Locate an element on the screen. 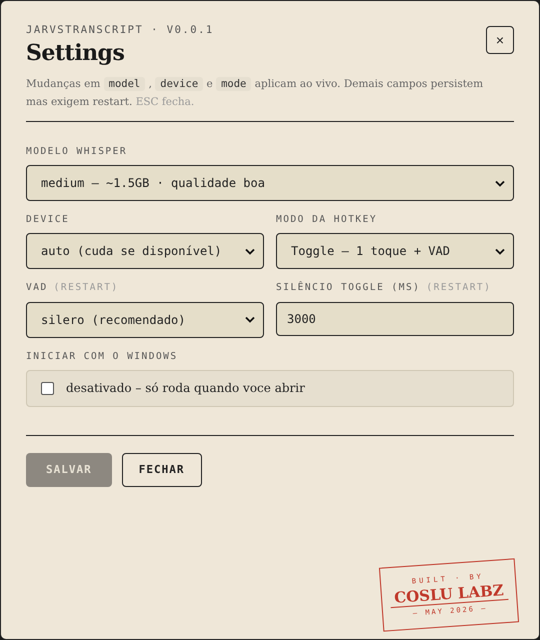 This screenshot has height=640, width=540. description-text: Mudanças em model , device e mode aplicam ao vivo. Demais campos persistem mas exigem restart. ESC fecha. is located at coordinates (255, 93).